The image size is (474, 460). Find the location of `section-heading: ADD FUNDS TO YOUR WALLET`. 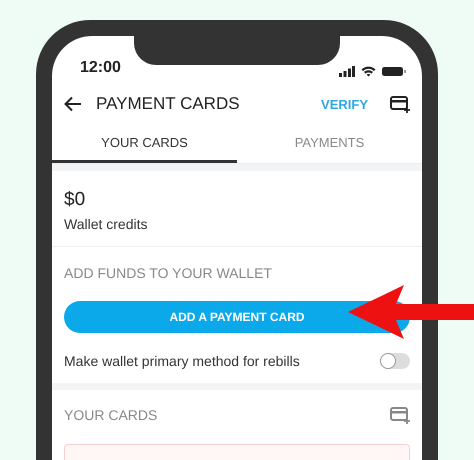

section-heading: ADD FUNDS TO YOUR WALLET is located at coordinates (168, 273).